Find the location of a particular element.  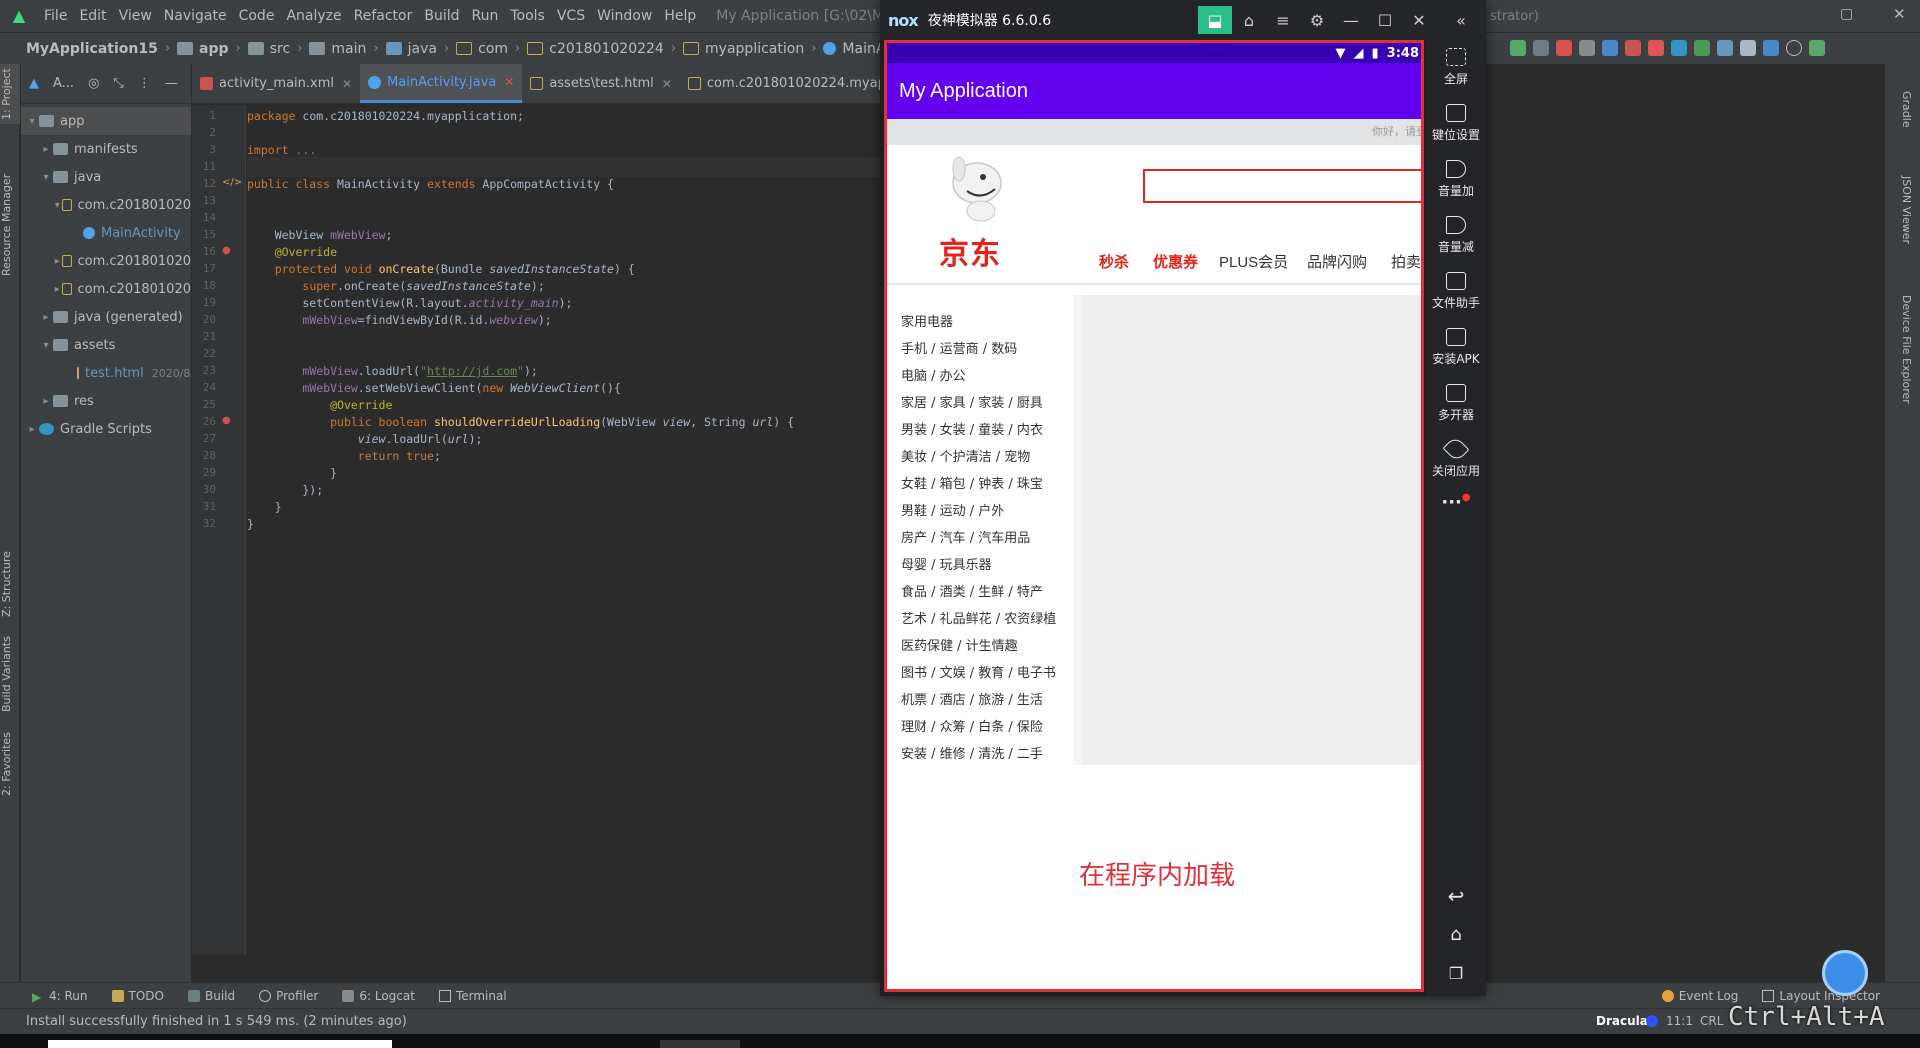

menu-vcs: VCS is located at coordinates (571, 16).